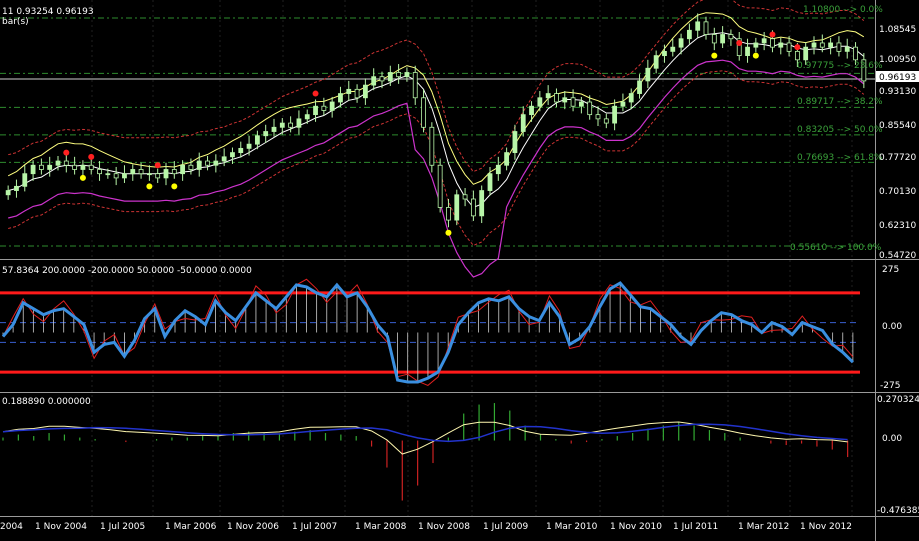 This screenshot has width=919, height=541. What do you see at coordinates (381, 527) in the screenshot?
I see `time-axis-label: 1 Mar 2008` at bounding box center [381, 527].